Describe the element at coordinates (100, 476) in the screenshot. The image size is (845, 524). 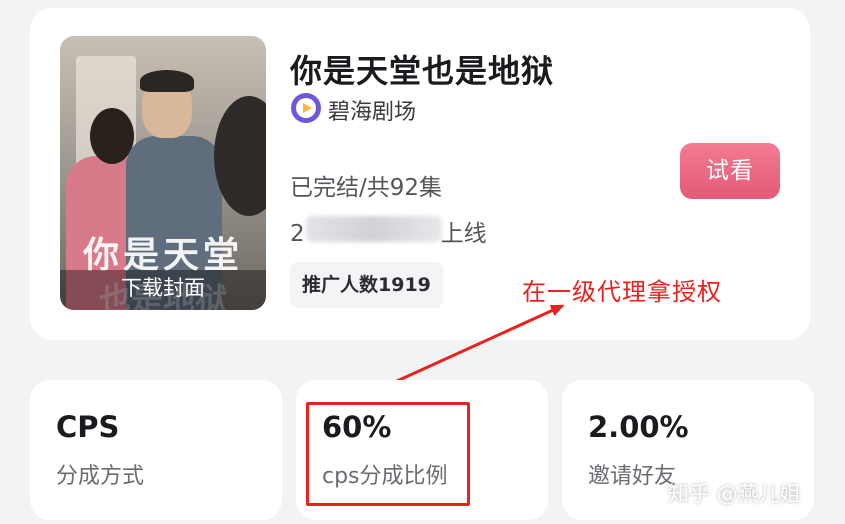
I see `stat-label: 分成方式` at that location.